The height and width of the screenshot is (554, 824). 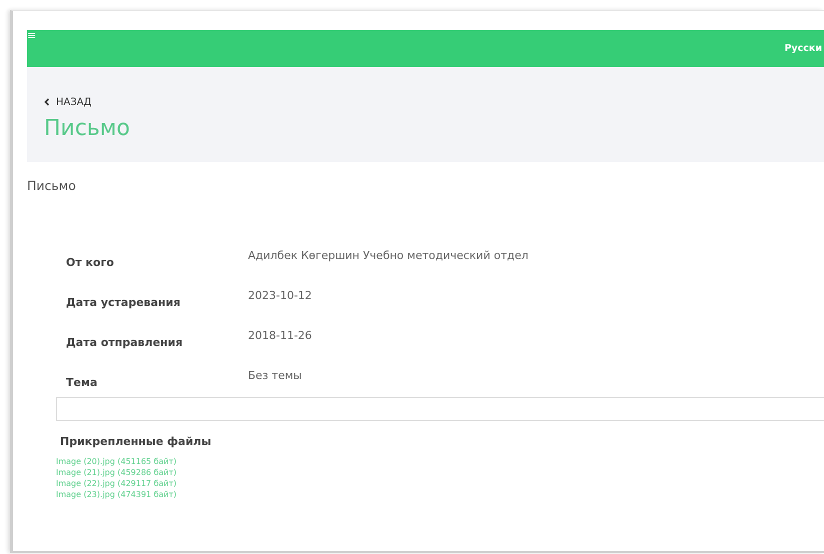 I want to click on field-label: Тема, so click(x=82, y=383).